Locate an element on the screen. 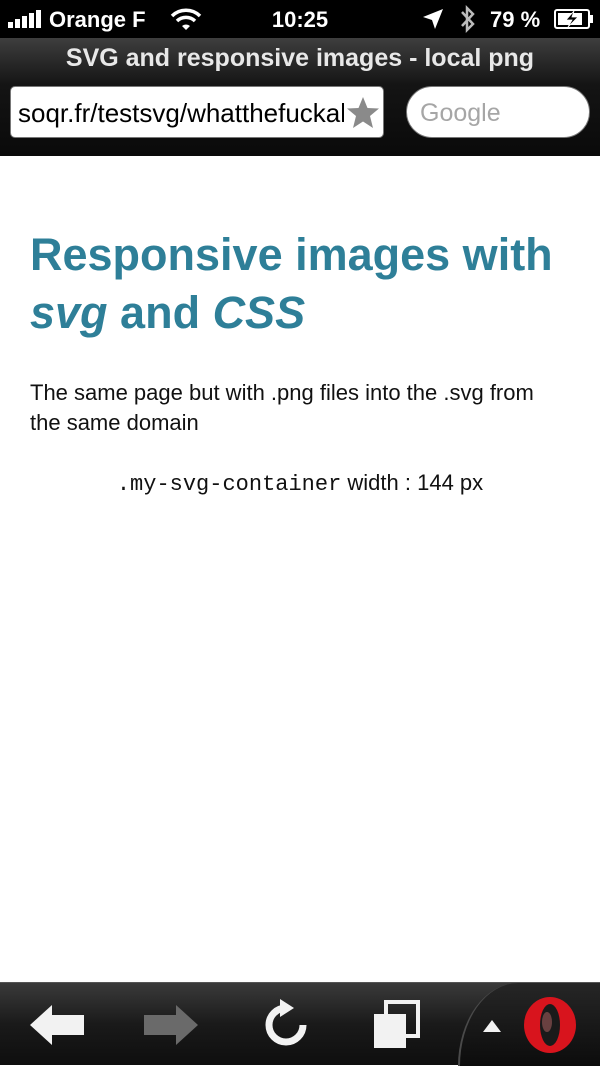 The height and width of the screenshot is (1066, 600). opera-logo-icon is located at coordinates (550, 1025).